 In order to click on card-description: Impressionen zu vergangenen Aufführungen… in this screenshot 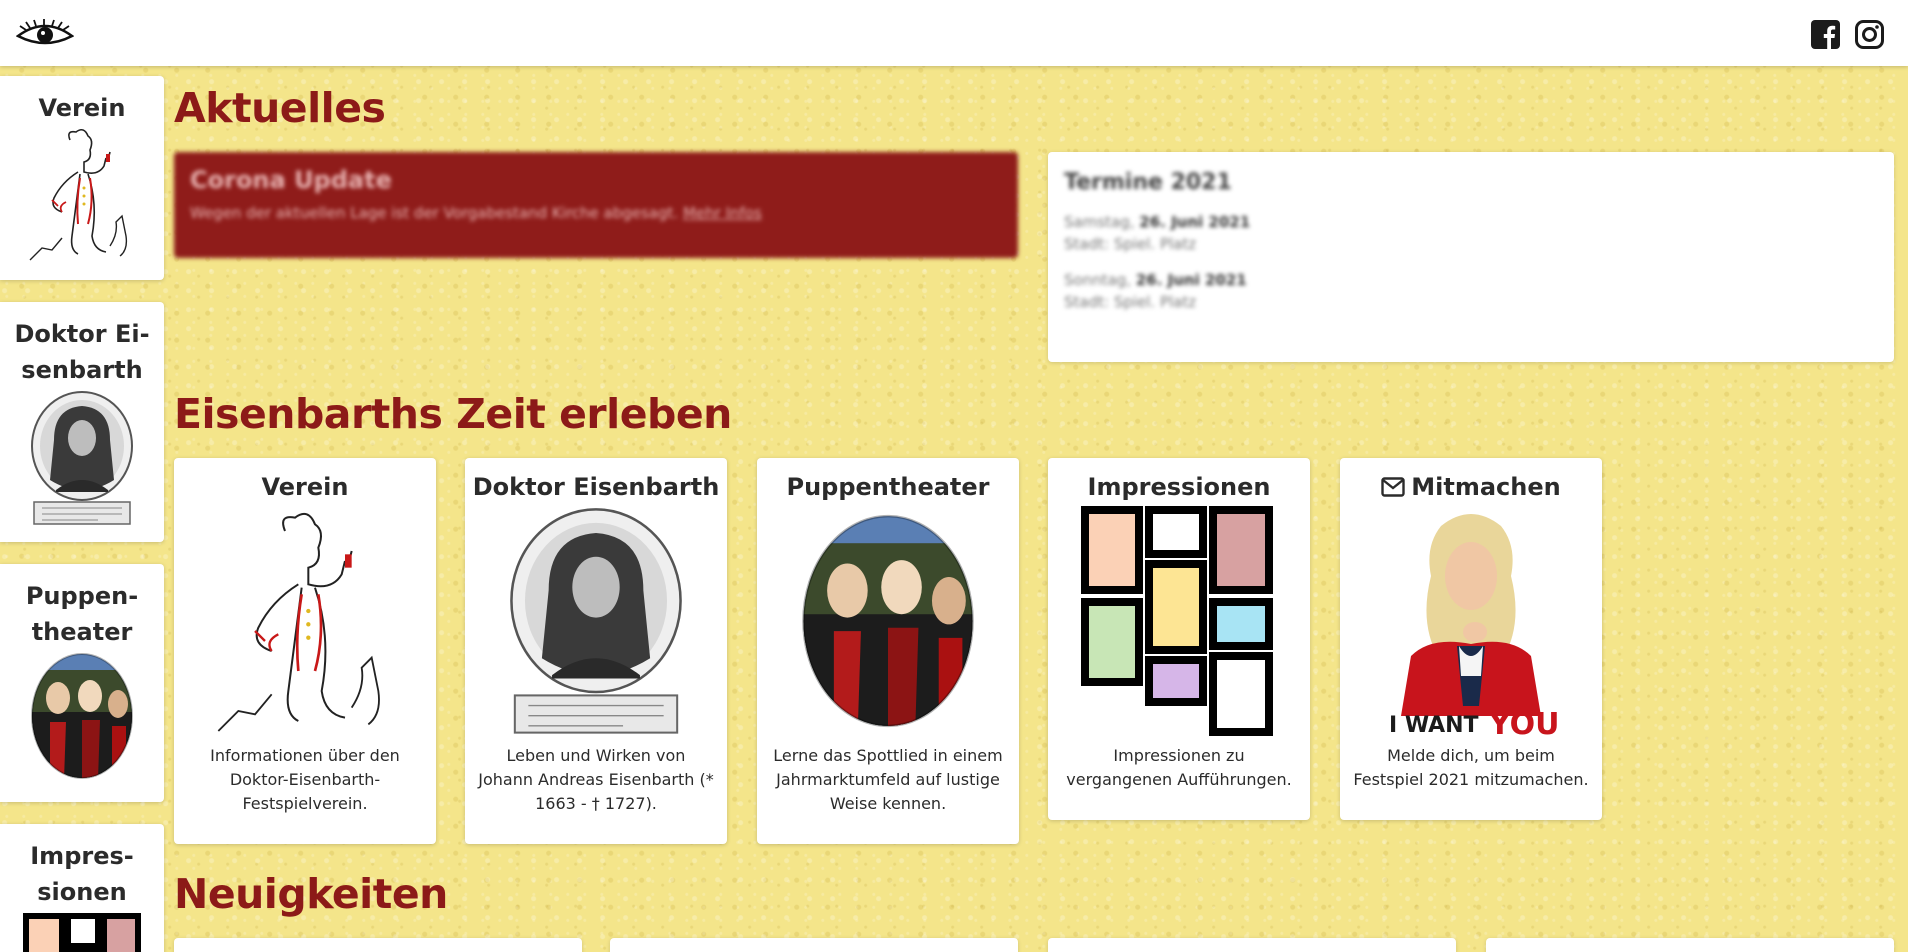, I will do `click(1179, 767)`.